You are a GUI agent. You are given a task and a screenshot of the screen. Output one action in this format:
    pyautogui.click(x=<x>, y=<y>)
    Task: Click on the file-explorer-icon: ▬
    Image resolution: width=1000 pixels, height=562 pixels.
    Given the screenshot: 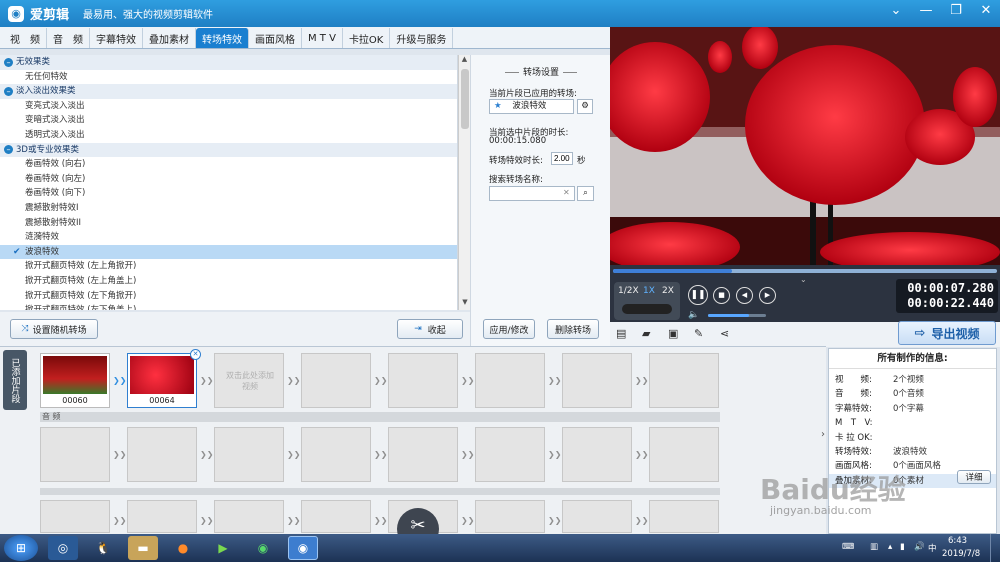 What is the action you would take?
    pyautogui.click(x=143, y=548)
    